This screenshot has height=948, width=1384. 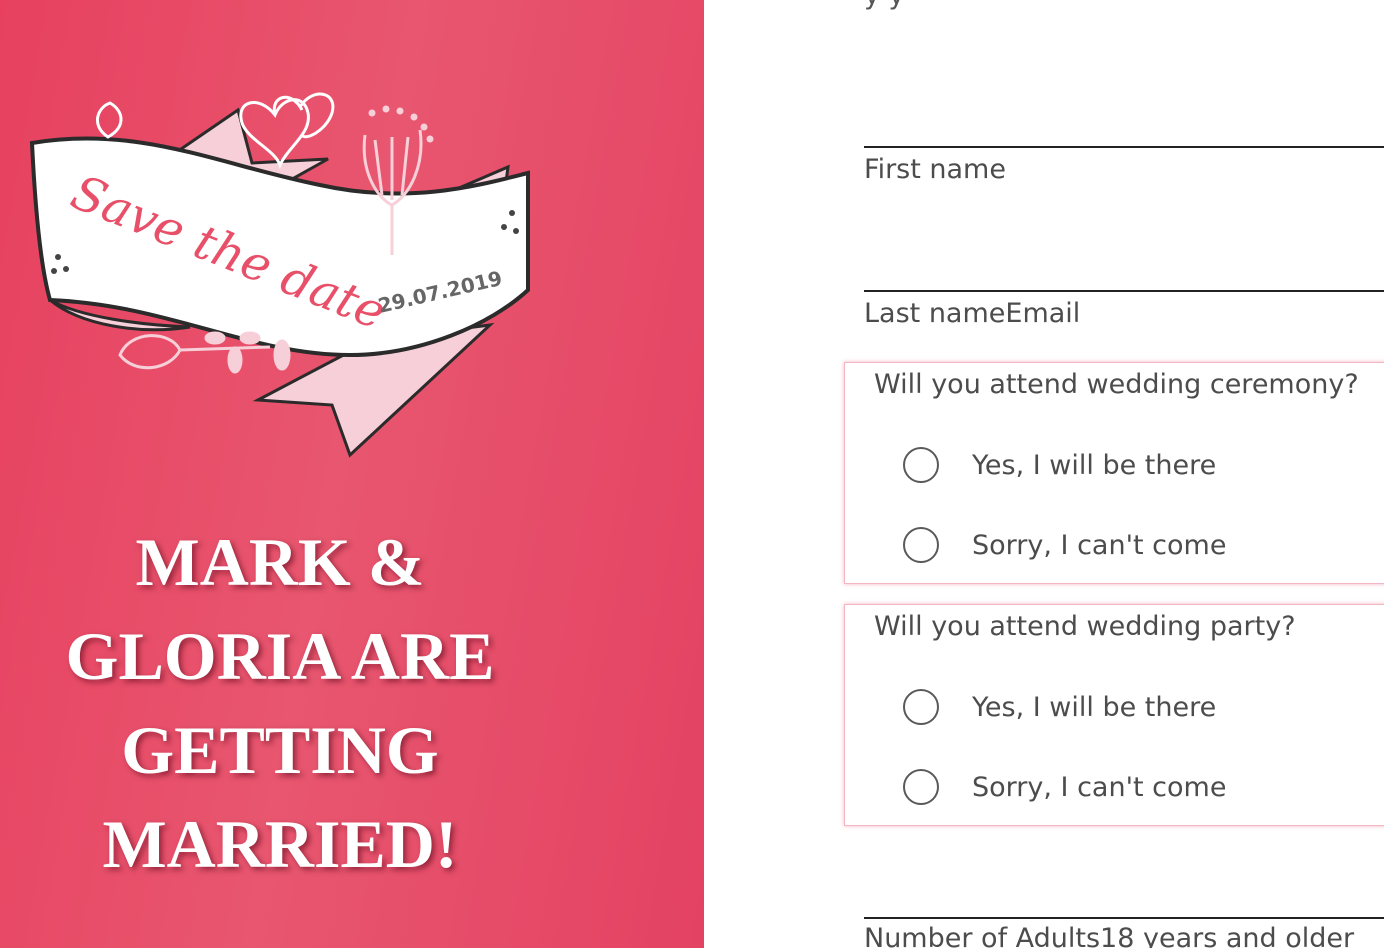 I want to click on headline-line: GLORIA ARE, so click(x=280, y=656).